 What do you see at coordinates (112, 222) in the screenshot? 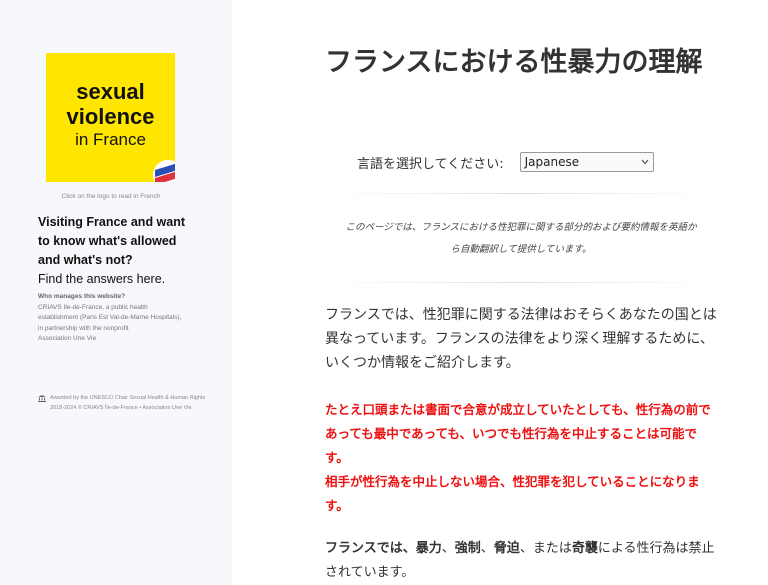
I see `tagline-line-1: Visiting France and want` at bounding box center [112, 222].